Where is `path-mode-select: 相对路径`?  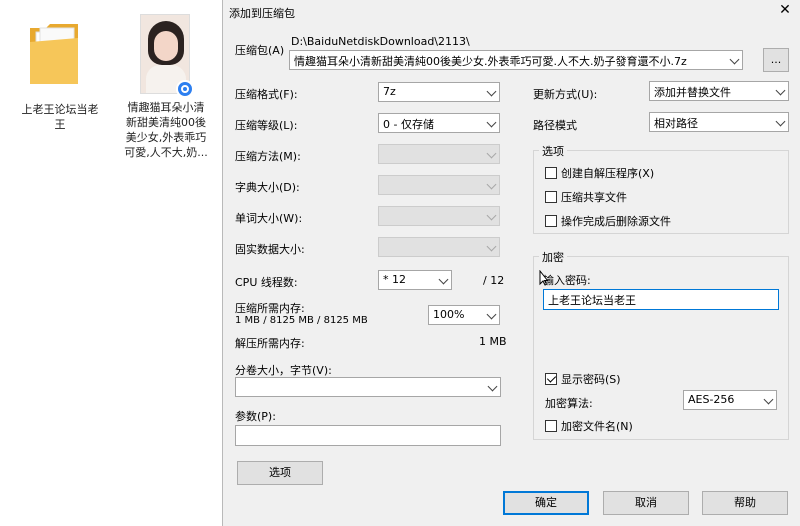
path-mode-select: 相对路径 is located at coordinates (719, 122).